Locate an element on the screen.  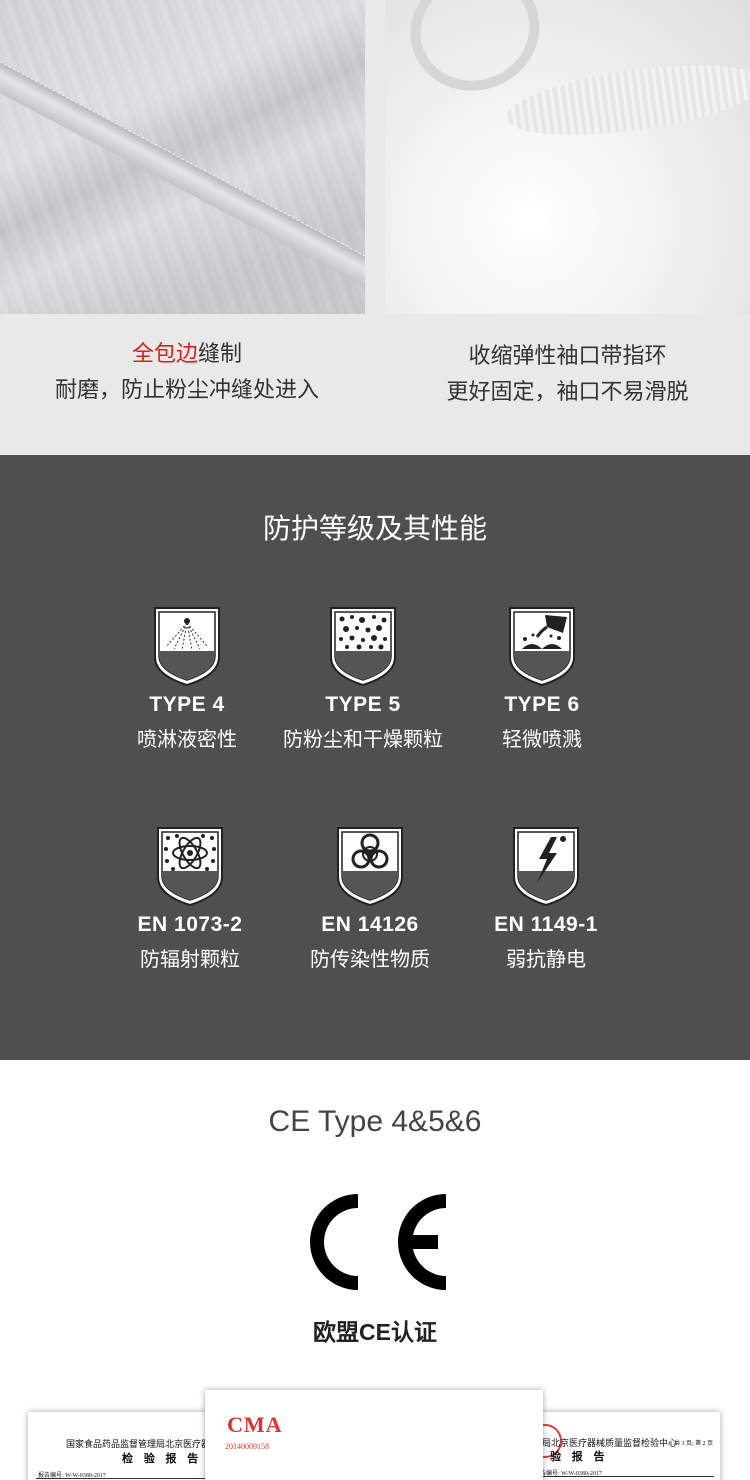
seam-feature-caption: 全包边缝制 耐磨，防止粉尘冲缝处进入 is located at coordinates (187, 372).